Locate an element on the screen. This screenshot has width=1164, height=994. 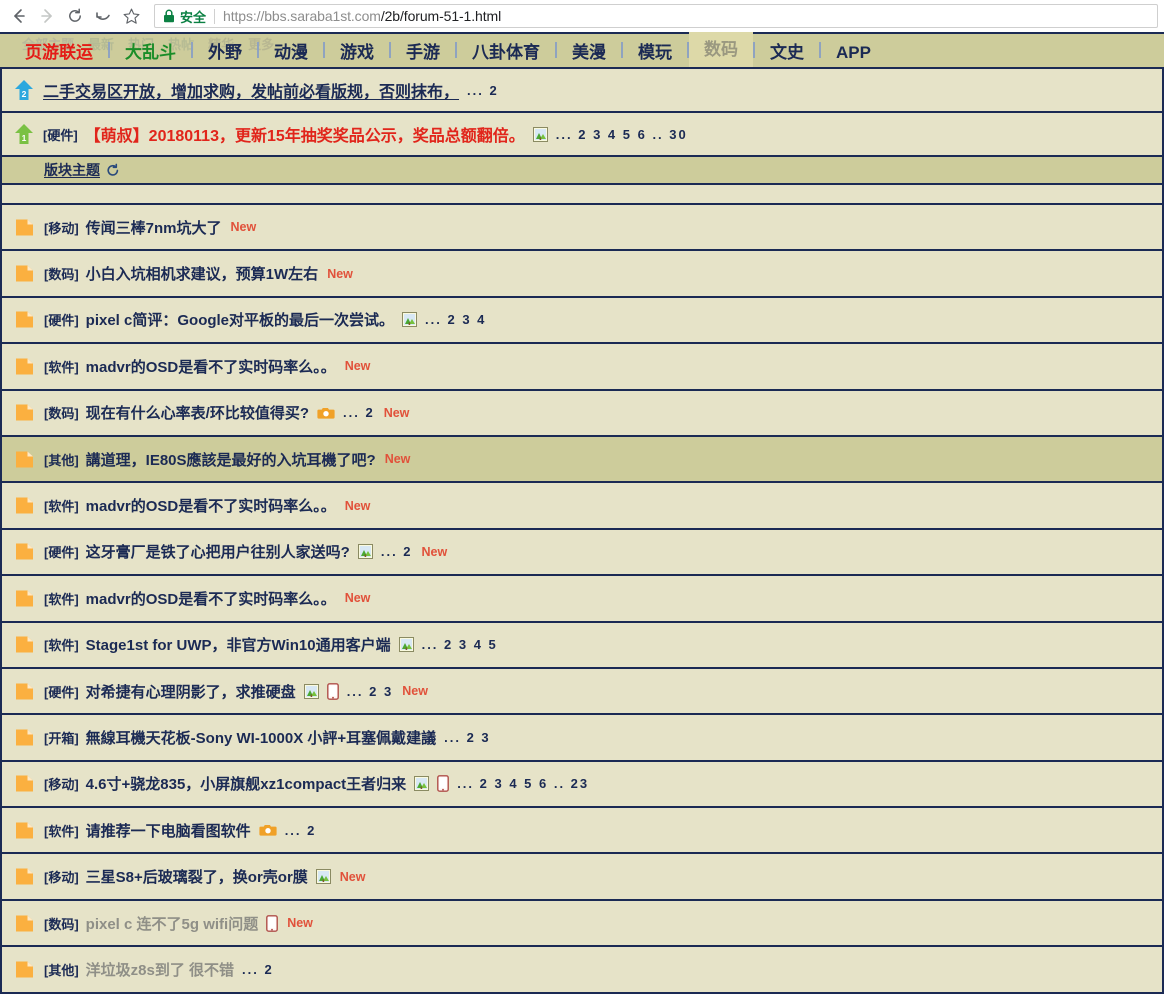
sticky-thread-title: 二手交易区开放，增加求购，发帖前必看版规，否则抹布， is located at coordinates (251, 90).